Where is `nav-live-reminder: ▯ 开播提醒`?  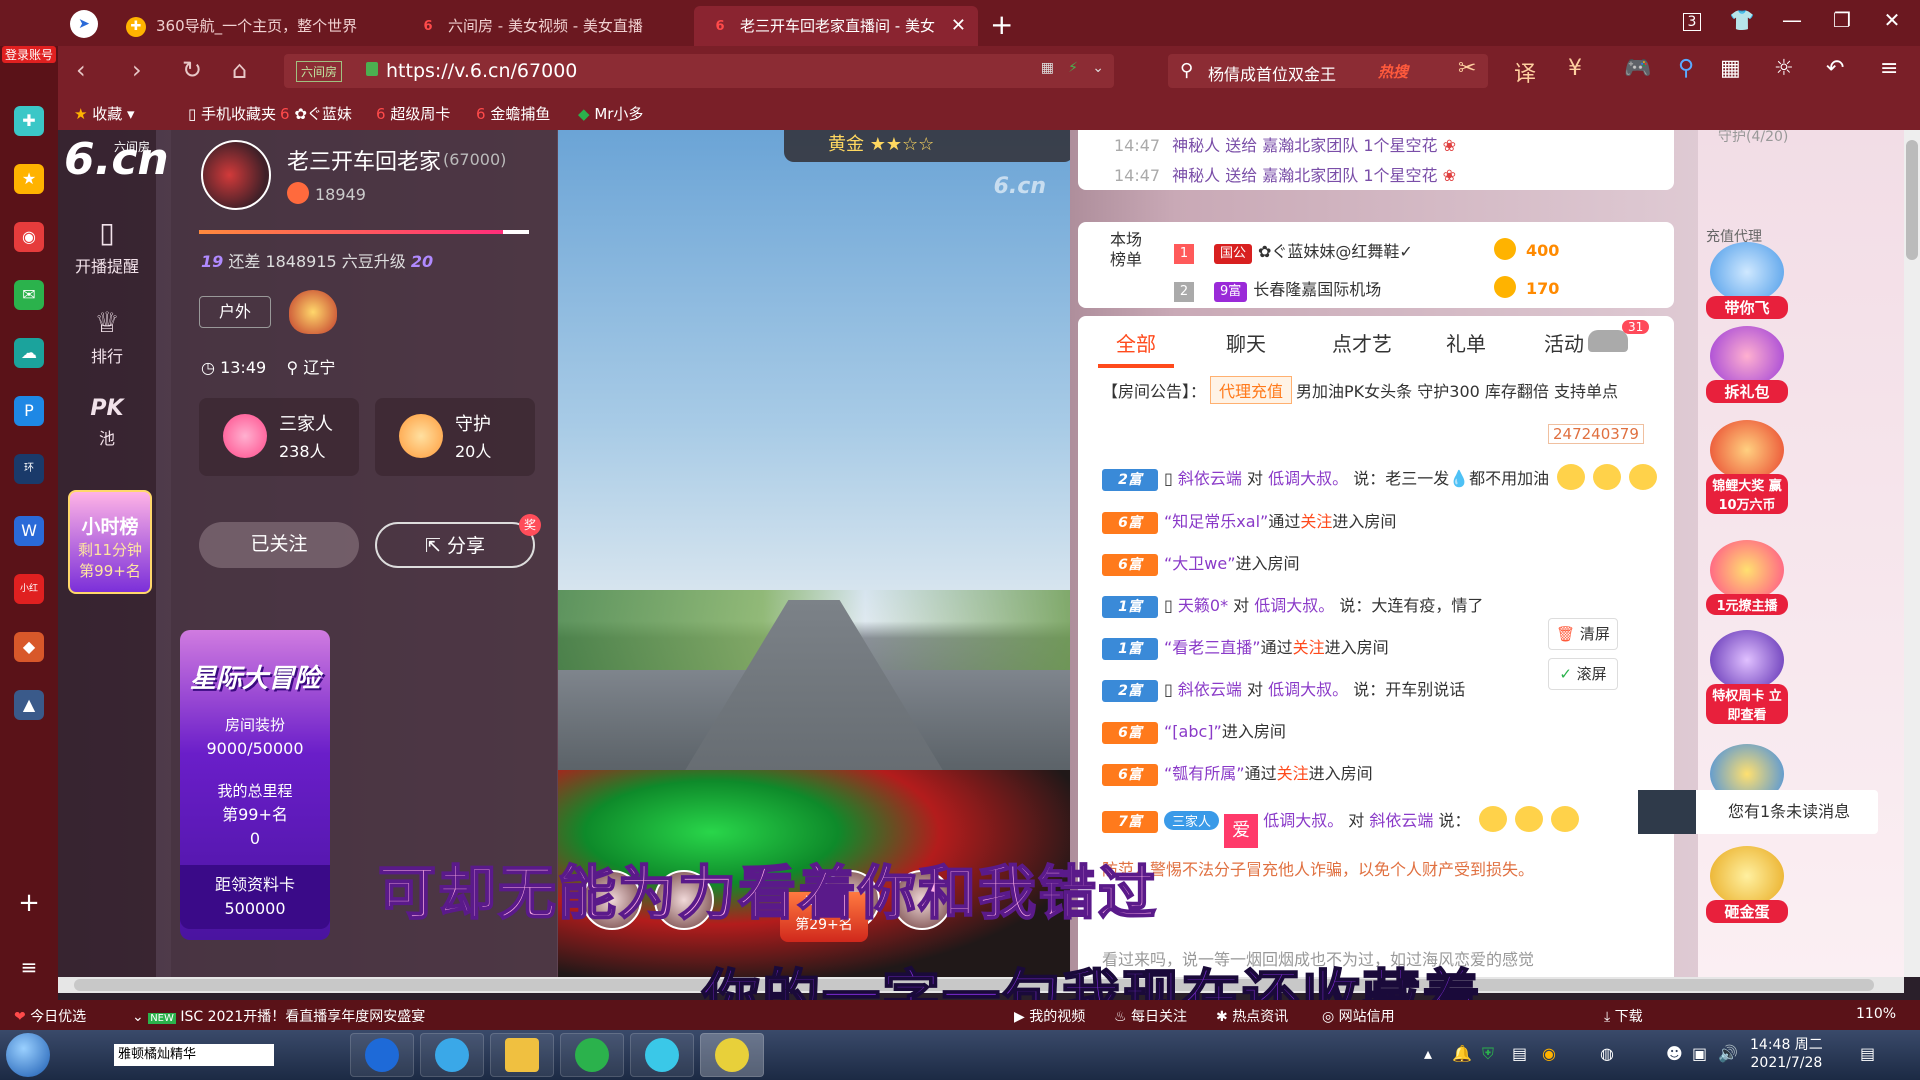 nav-live-reminder: ▯ 开播提醒 is located at coordinates (107, 246).